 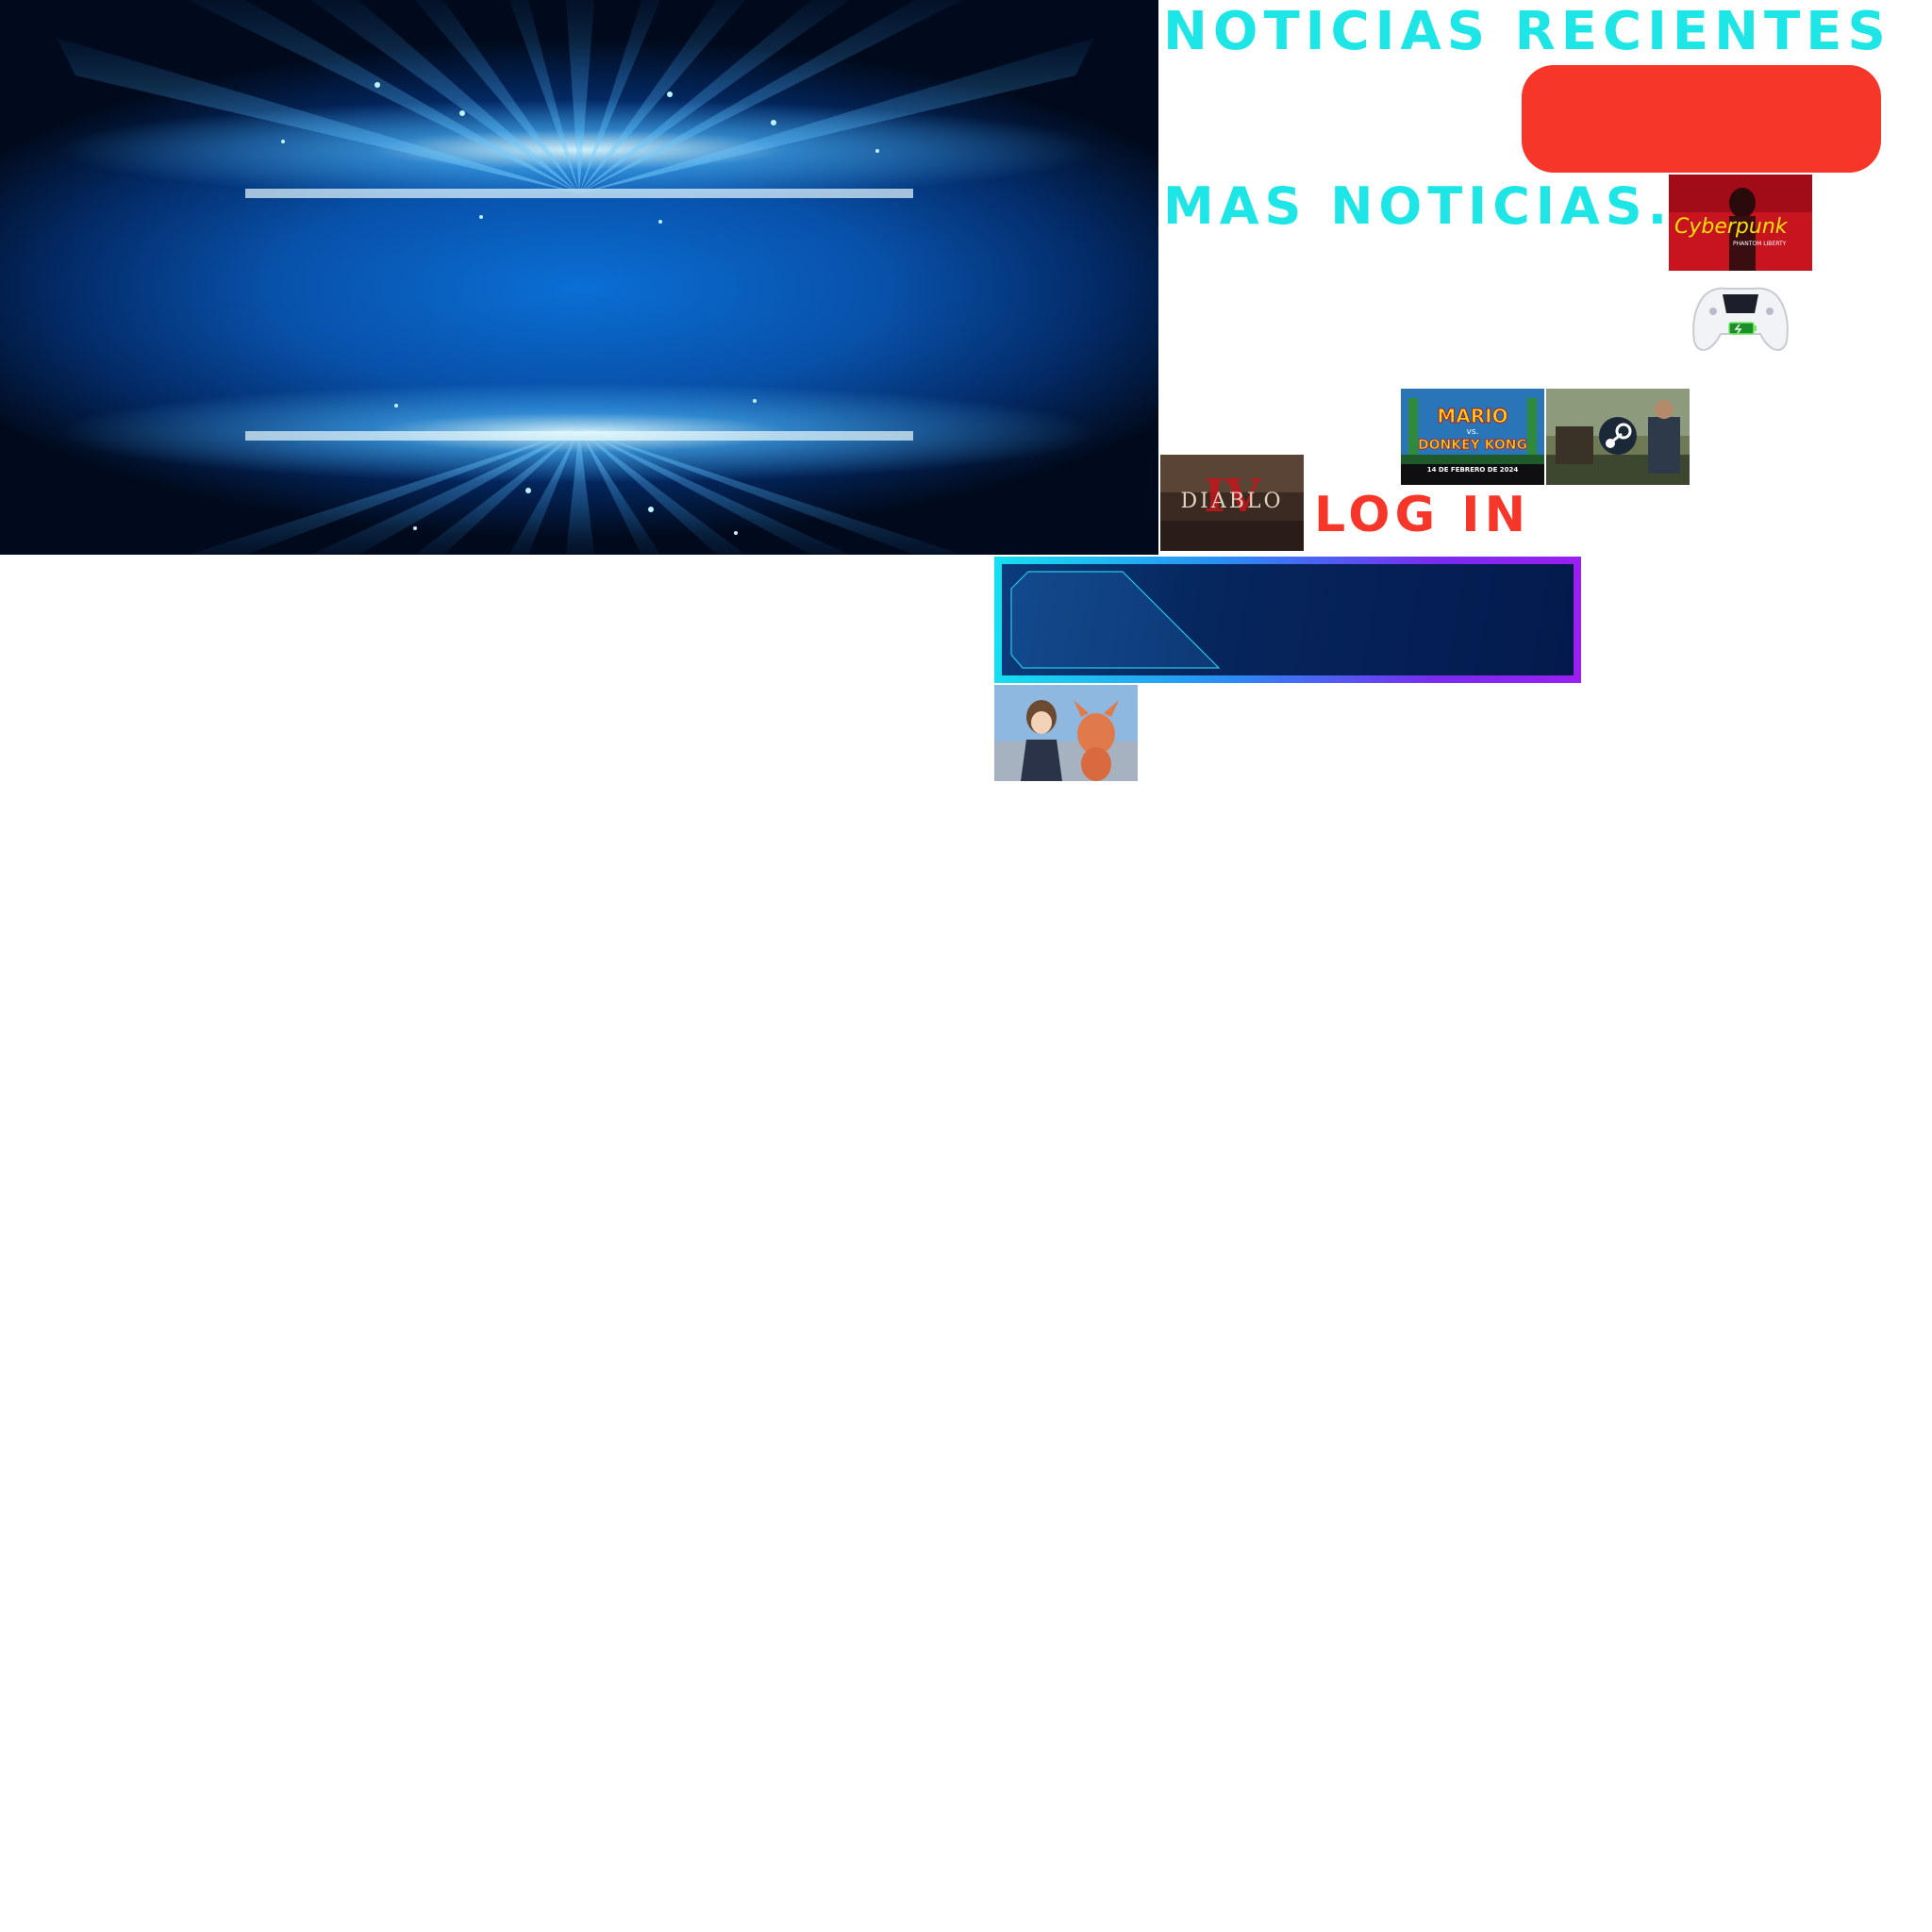 I want to click on release-date-text: 14 DE FEBRERO DE 2024, so click(x=1473, y=470).